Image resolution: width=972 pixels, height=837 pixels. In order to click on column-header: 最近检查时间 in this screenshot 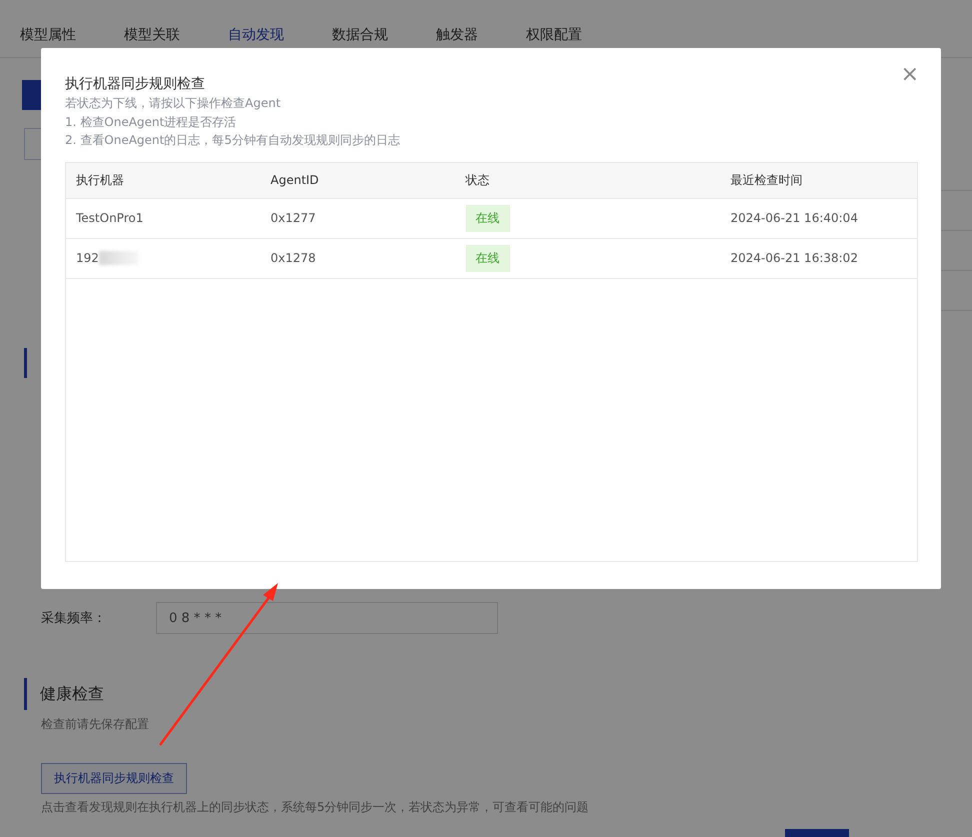, I will do `click(819, 180)`.